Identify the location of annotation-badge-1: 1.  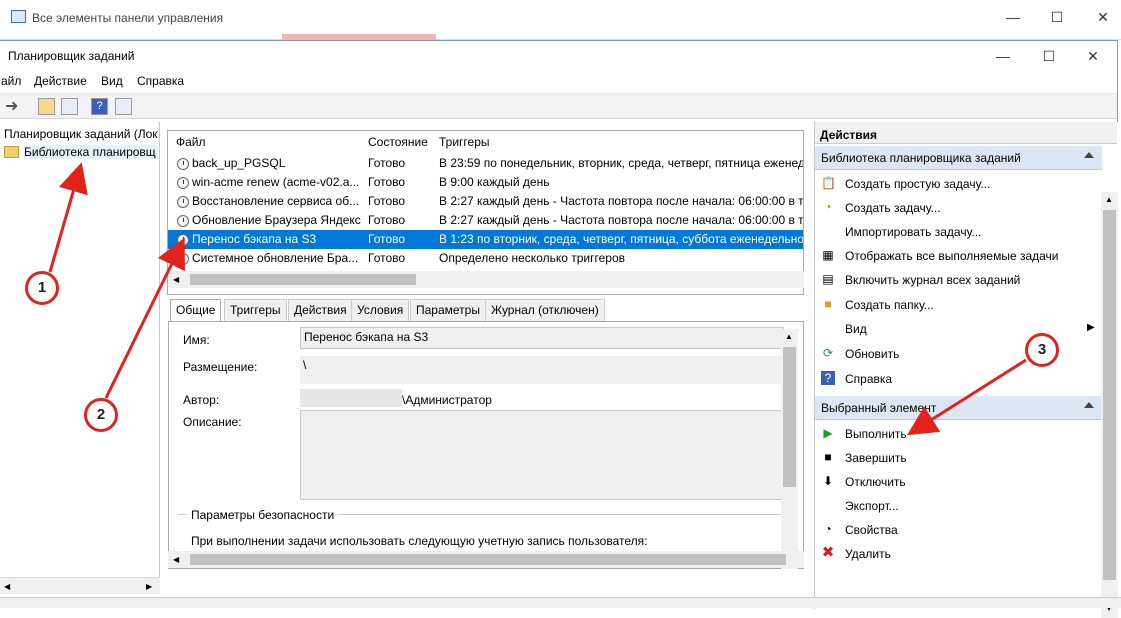
(42, 288).